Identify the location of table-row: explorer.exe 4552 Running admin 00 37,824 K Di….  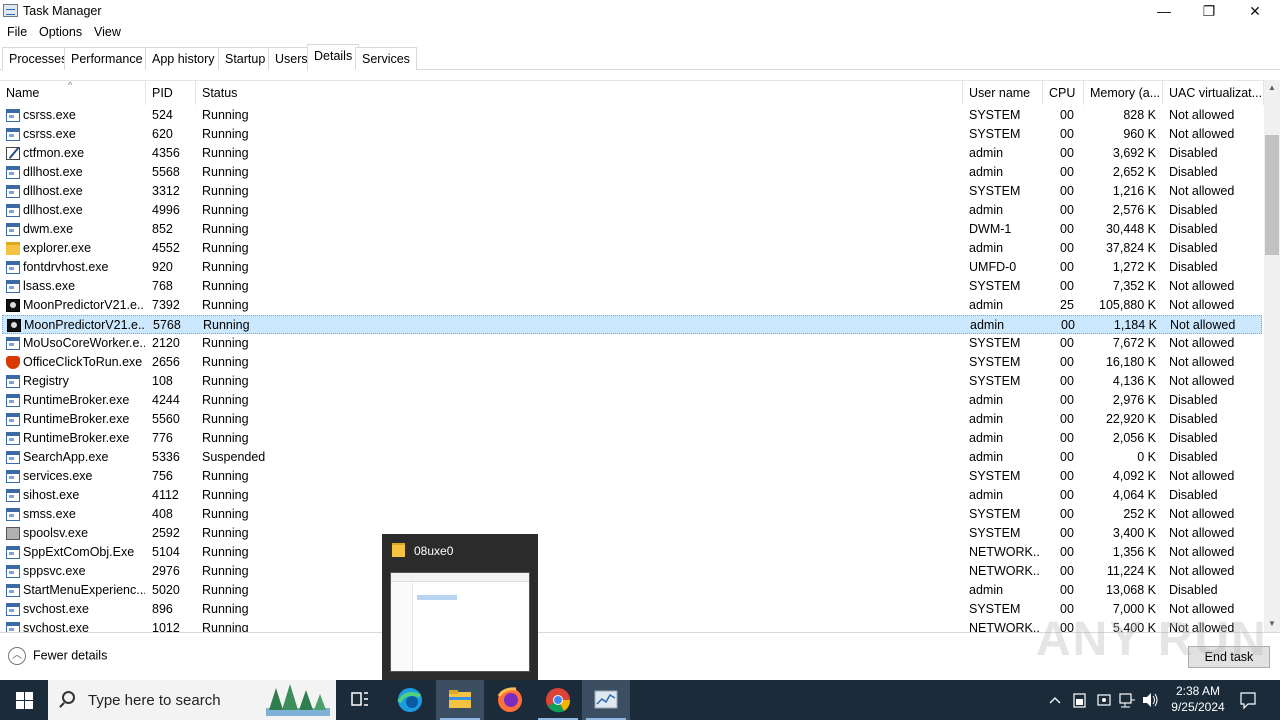
(632, 248).